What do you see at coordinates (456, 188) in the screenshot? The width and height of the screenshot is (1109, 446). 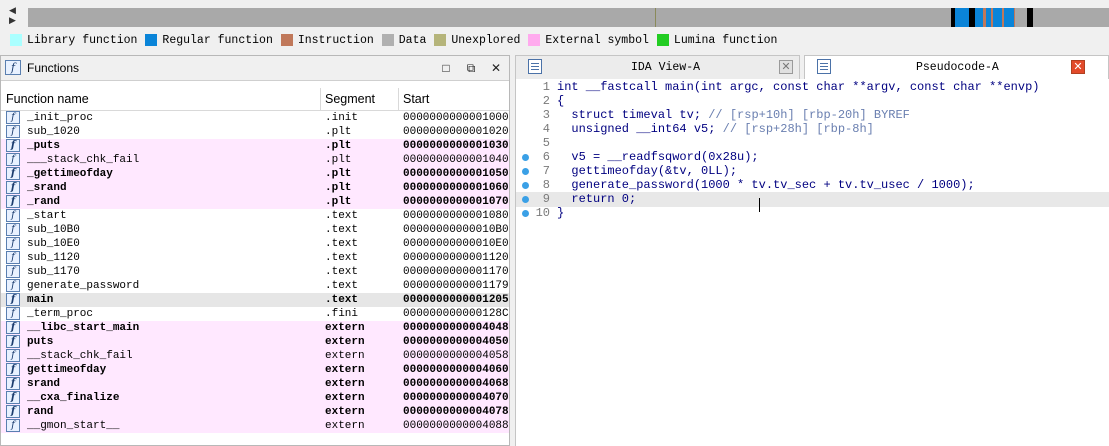 I see `start-address-cell: 0000000000001060` at bounding box center [456, 188].